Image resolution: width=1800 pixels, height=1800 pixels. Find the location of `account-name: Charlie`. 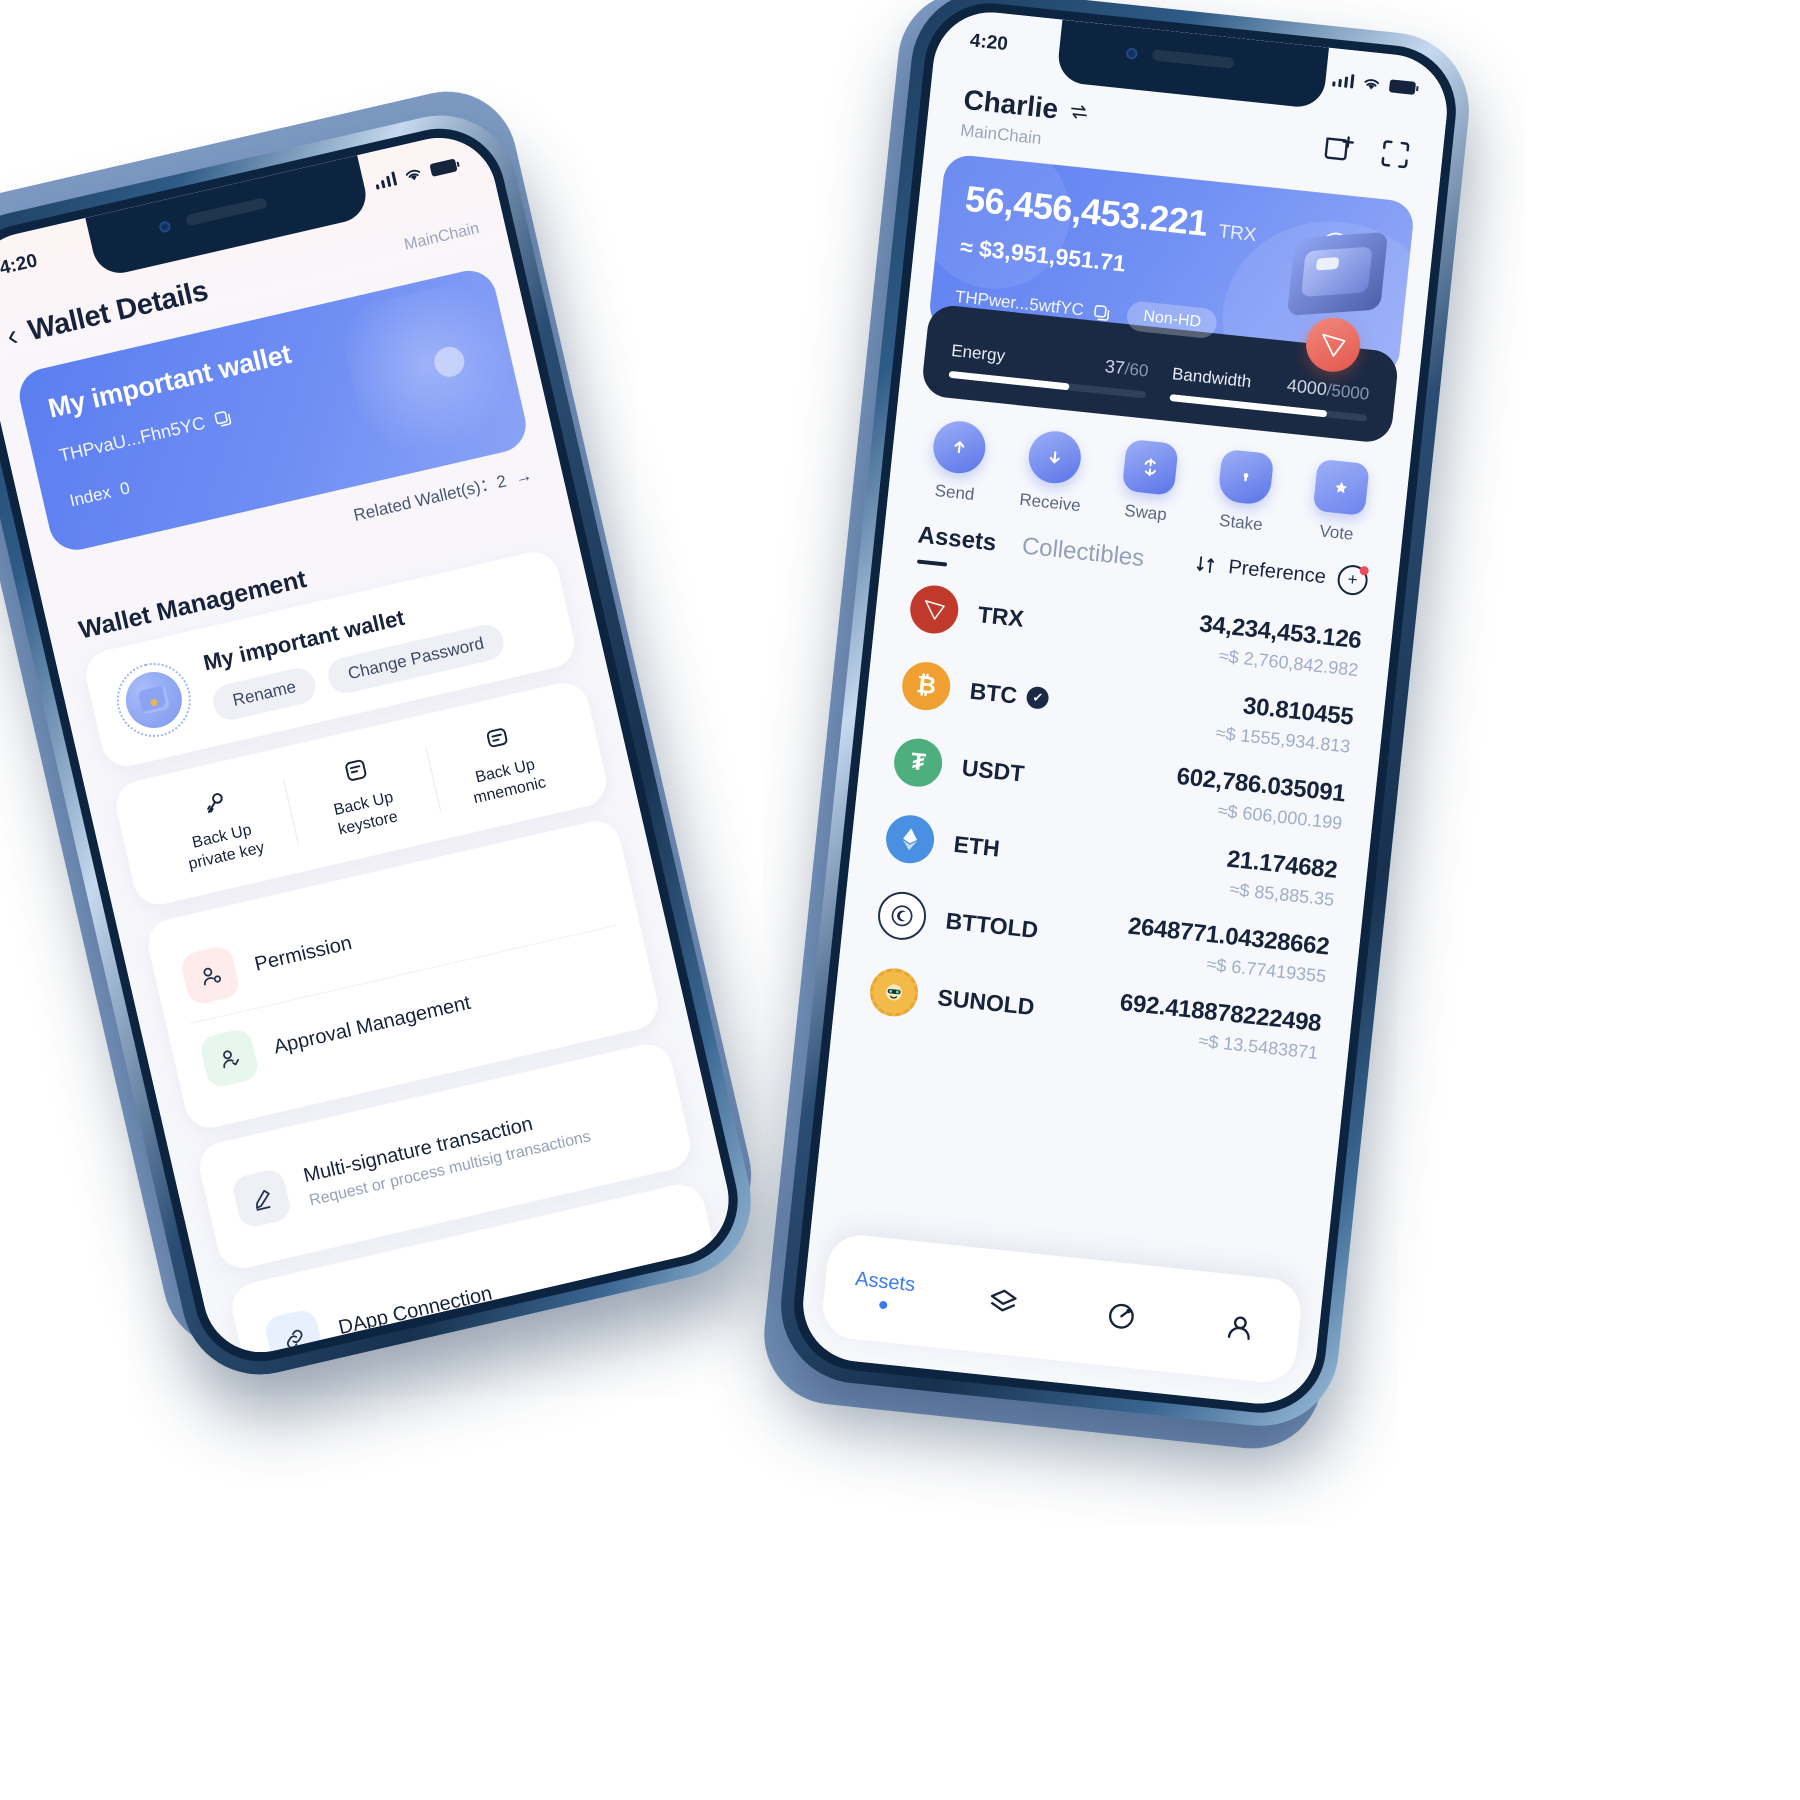

account-name: Charlie is located at coordinates (1011, 104).